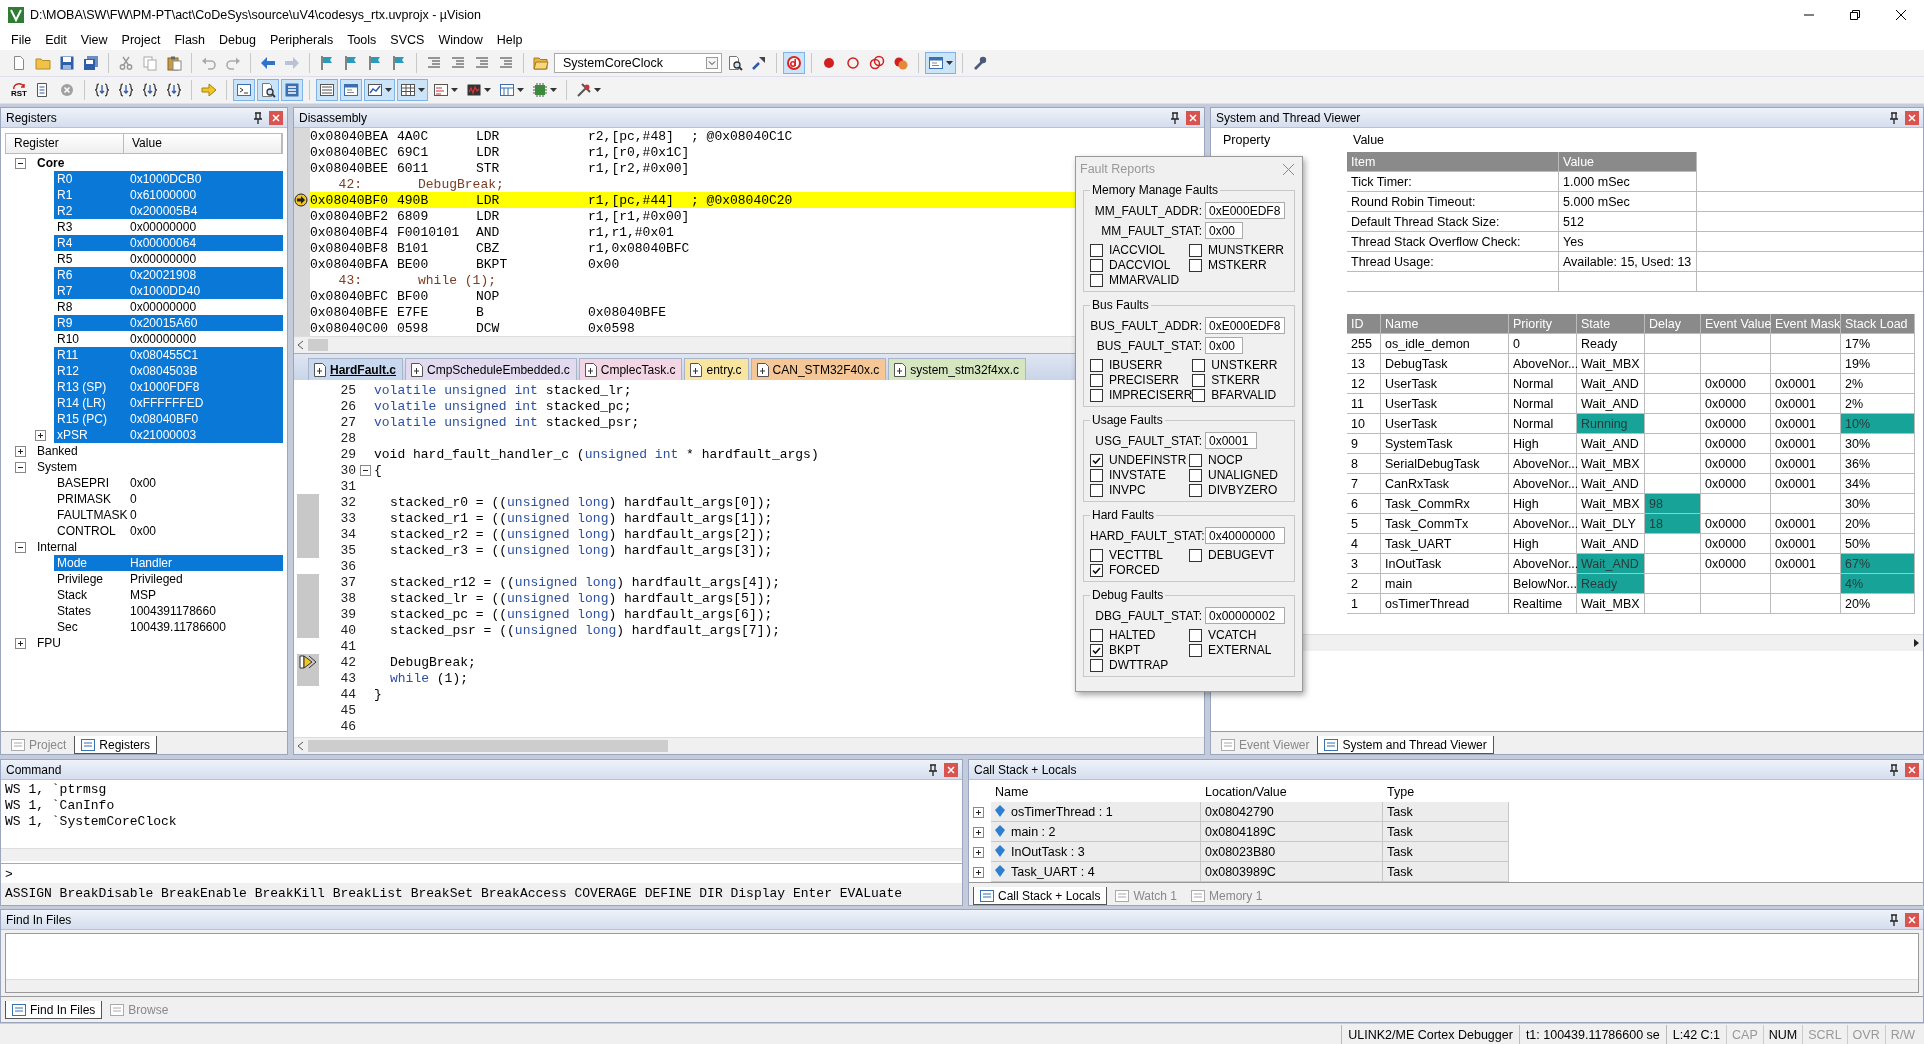  I want to click on panel-tab: System and Thread Viewer, so click(1405, 745).